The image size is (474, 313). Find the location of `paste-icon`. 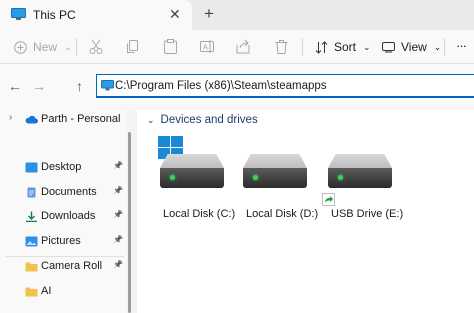

paste-icon is located at coordinates (170, 46).